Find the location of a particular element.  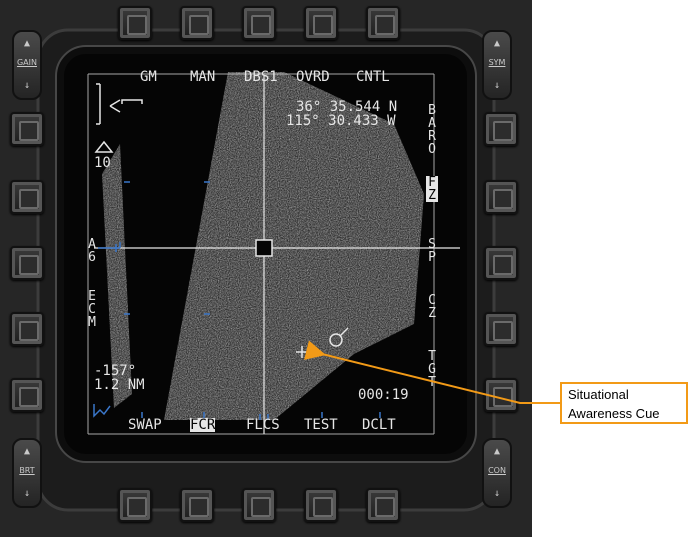

osb-label-test: TEST is located at coordinates (321, 425).